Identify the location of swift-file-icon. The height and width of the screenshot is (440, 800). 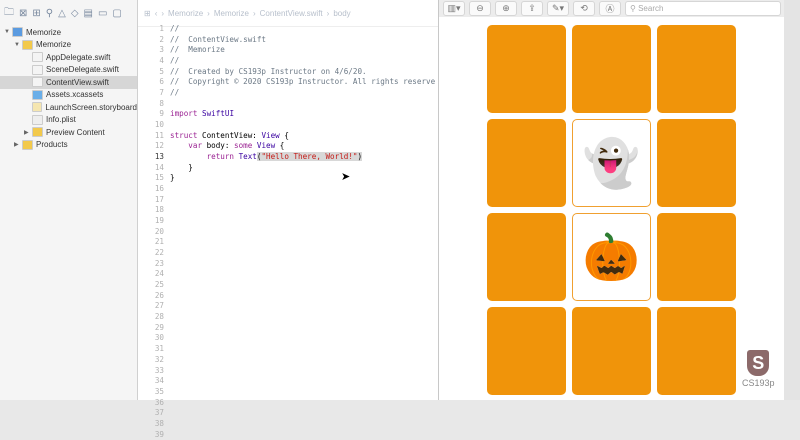
(37, 69).